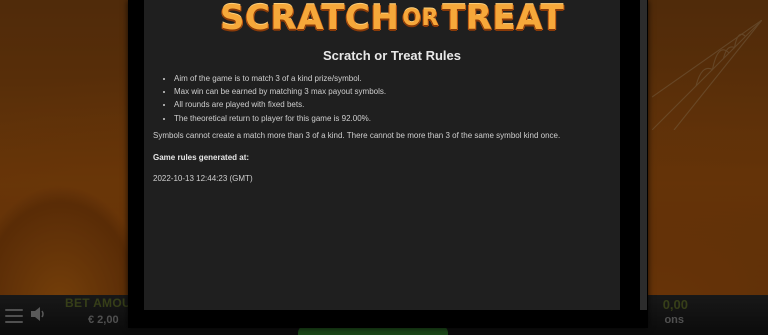  I want to click on generated-label: Game rules generated at:, so click(201, 157).